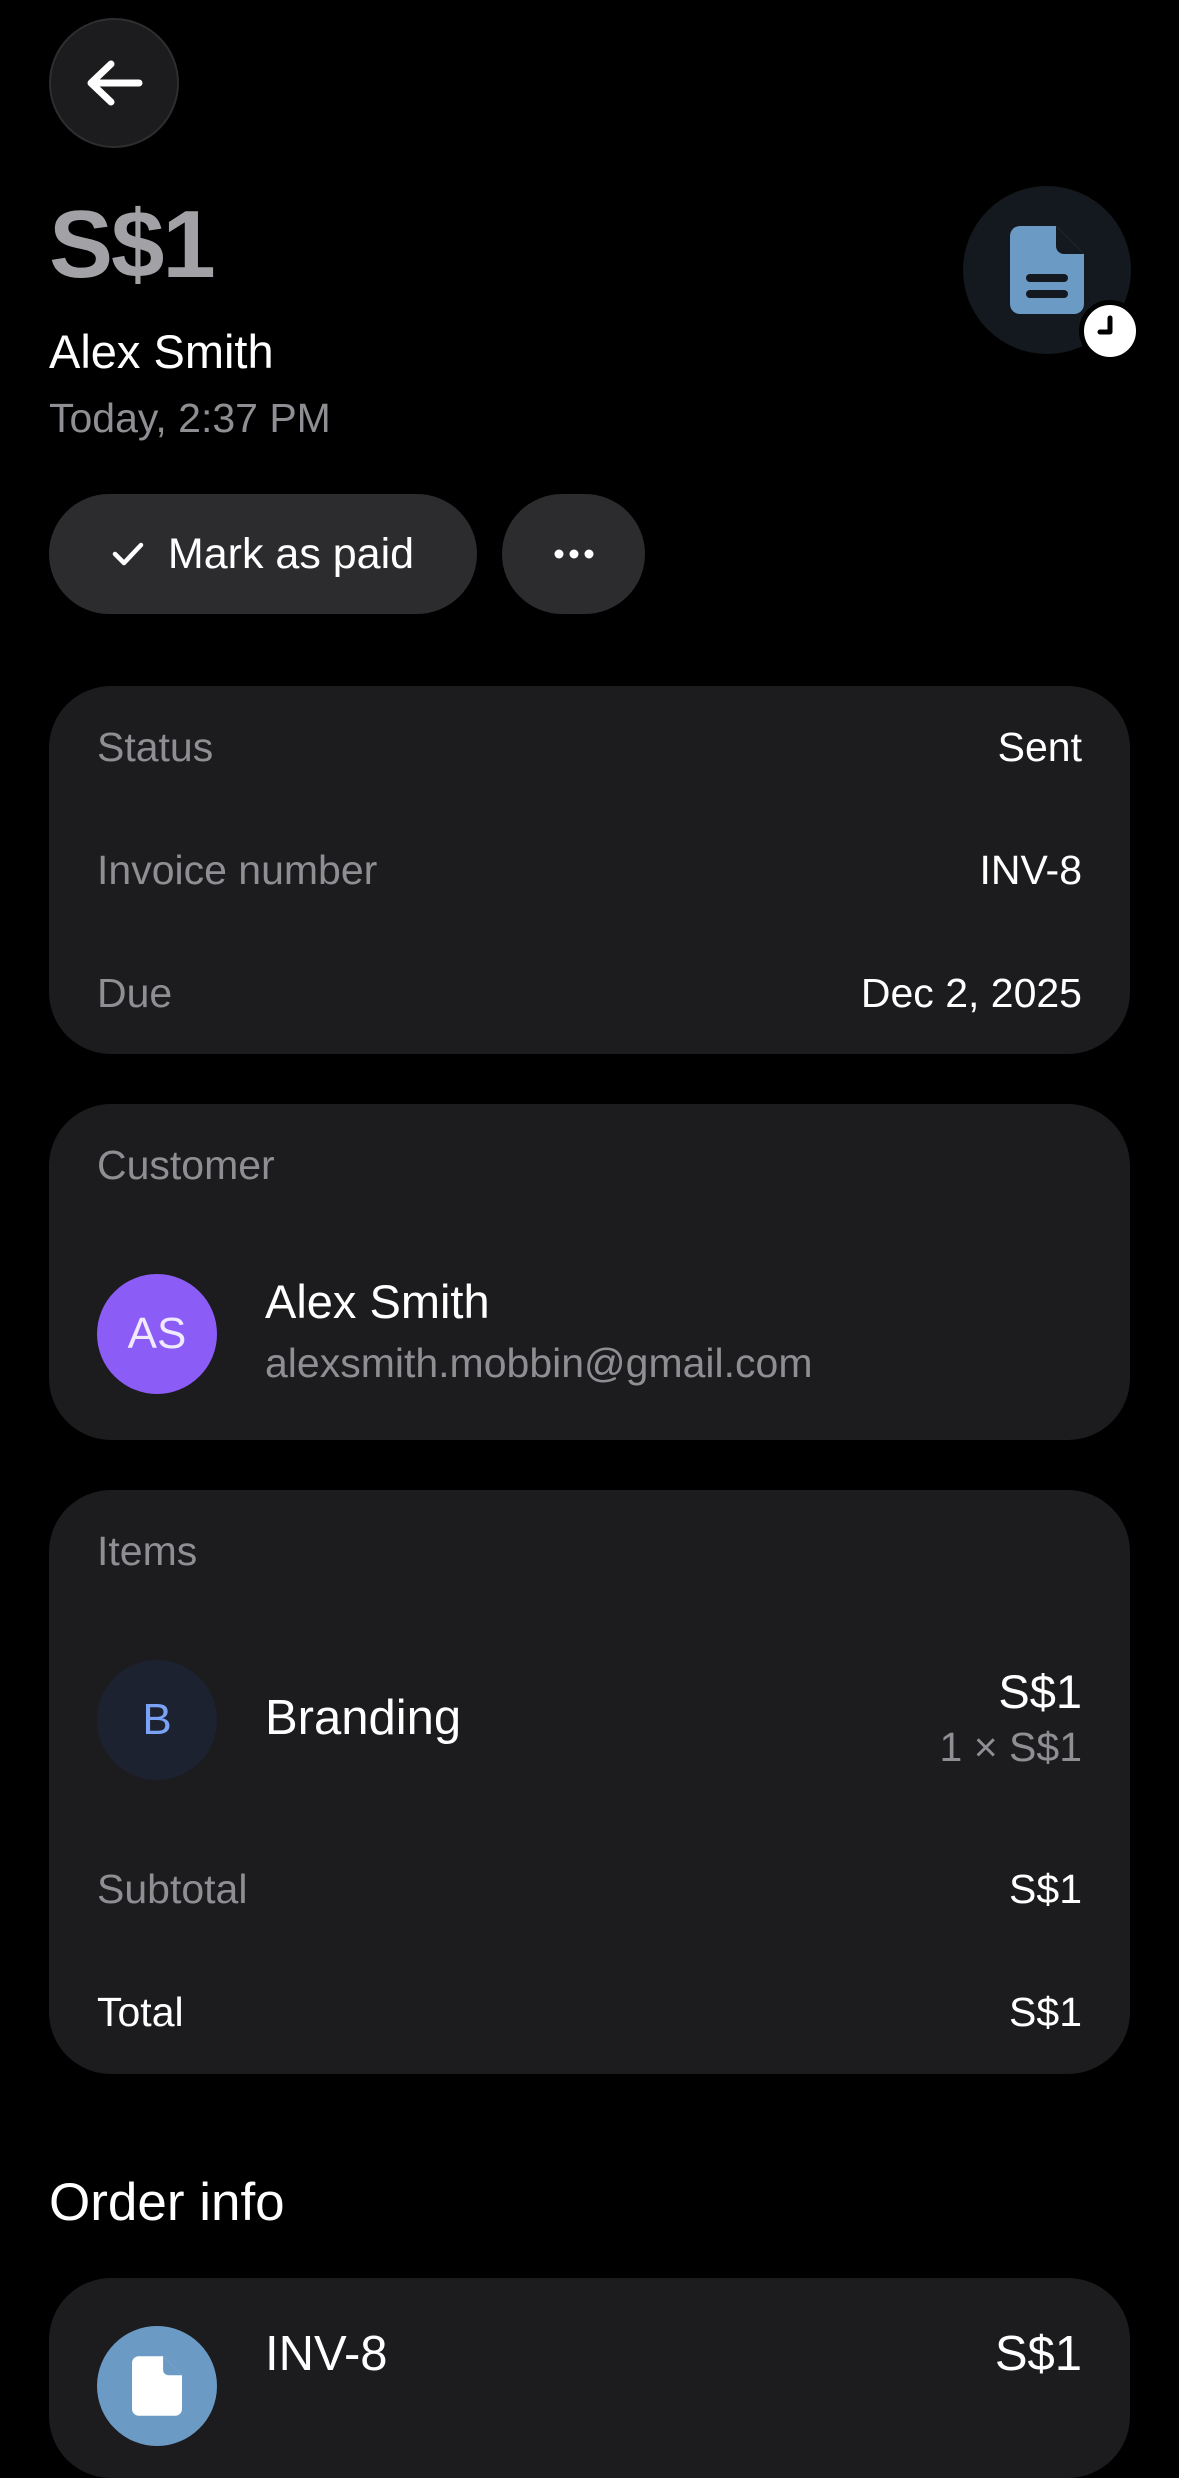  I want to click on status-value: Sent, so click(1039, 747).